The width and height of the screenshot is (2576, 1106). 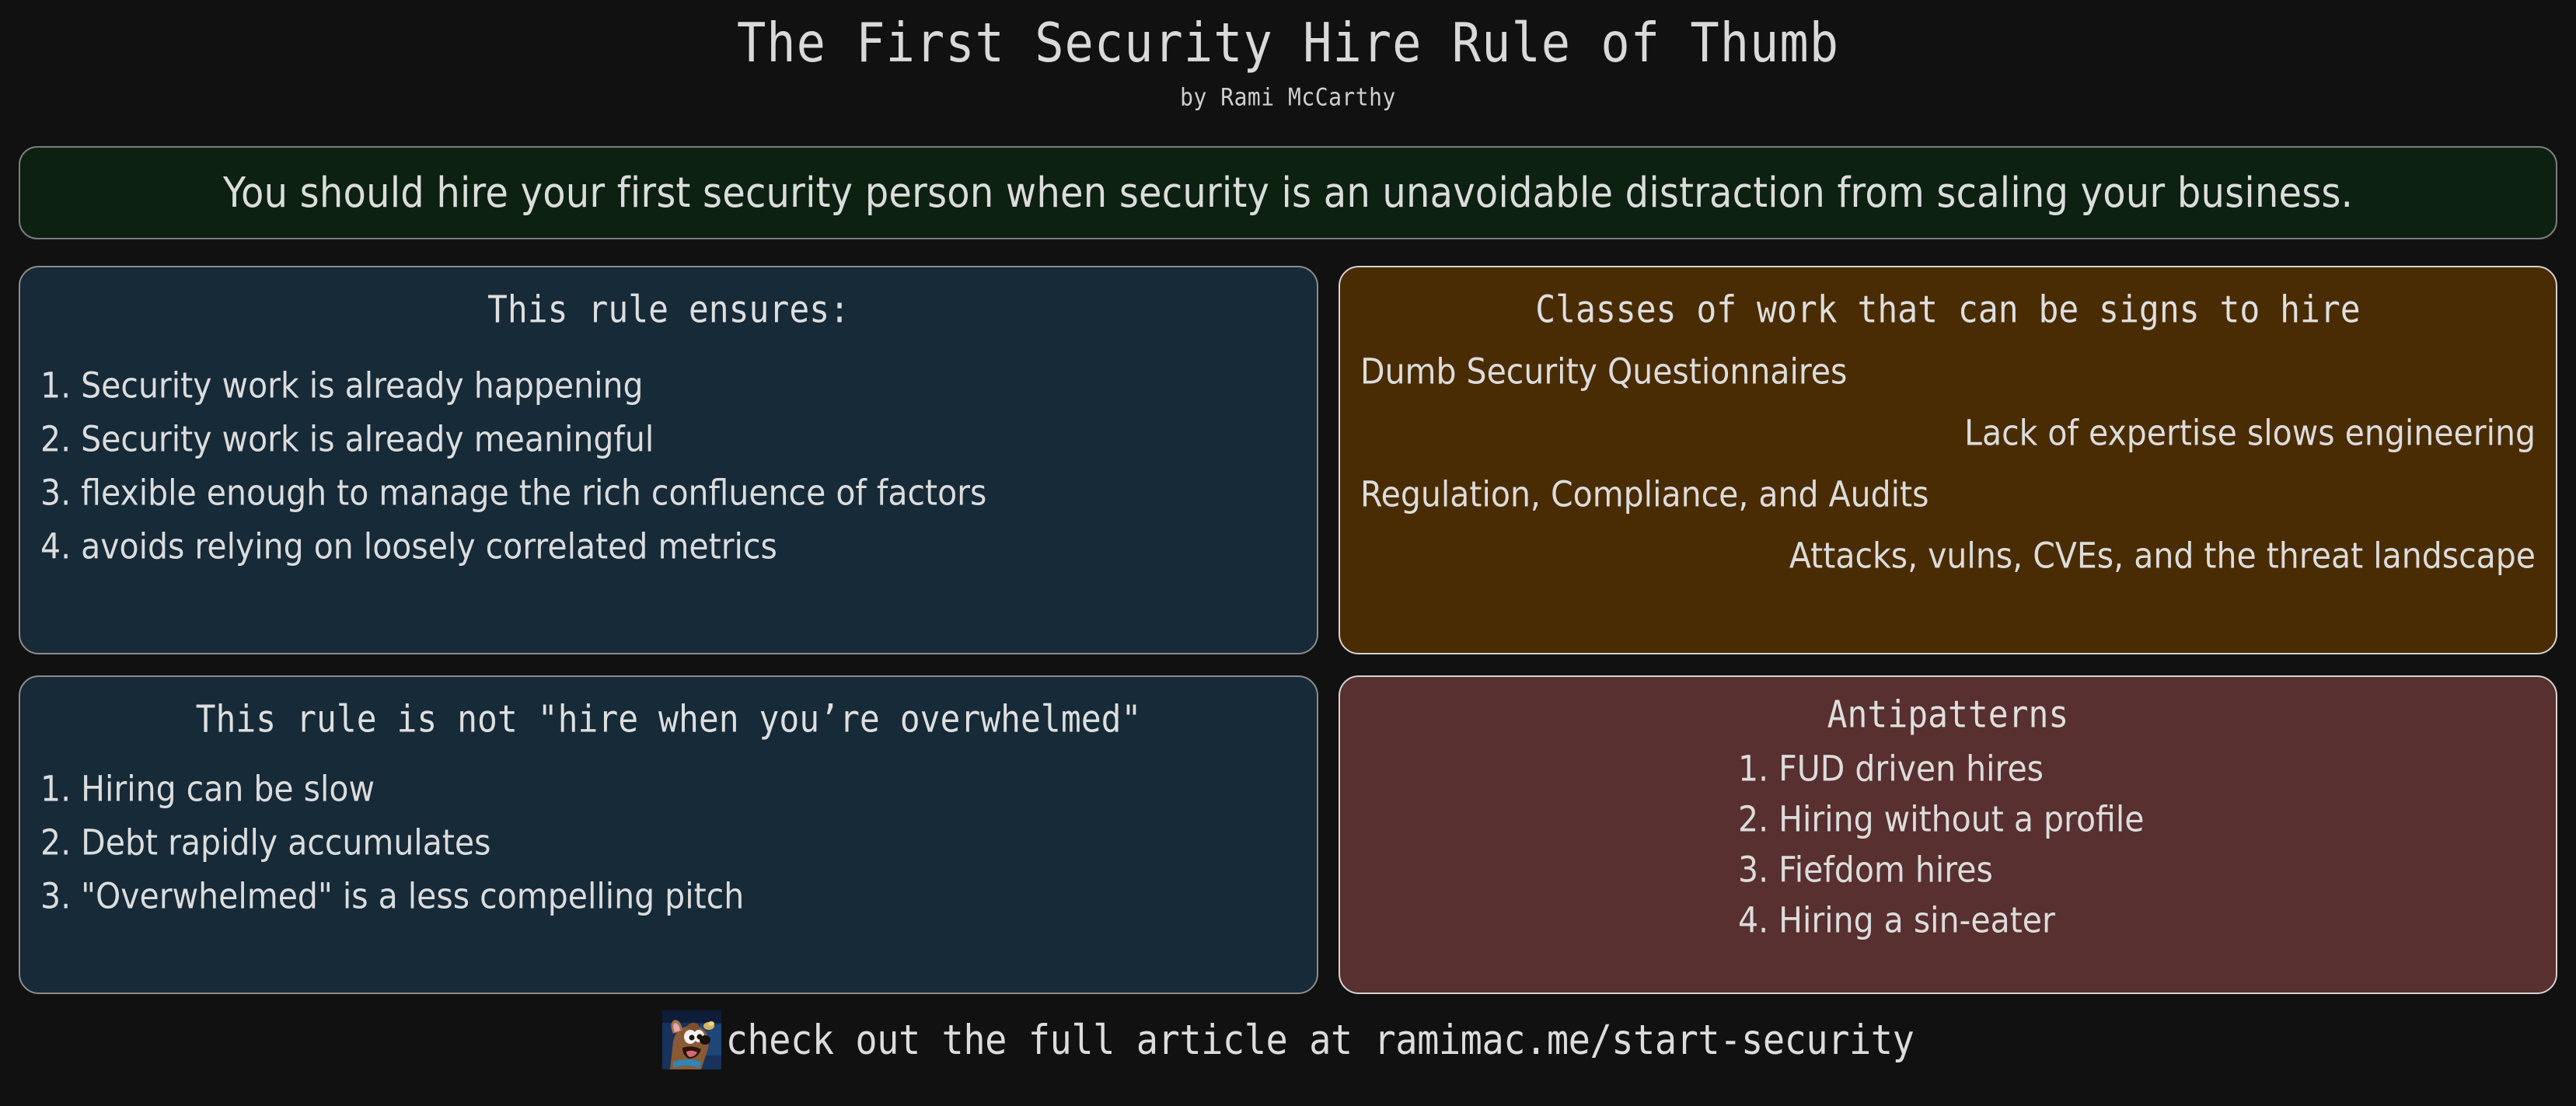 What do you see at coordinates (1891, 769) in the screenshot?
I see `list-item-label: 1. FUD driven hires` at bounding box center [1891, 769].